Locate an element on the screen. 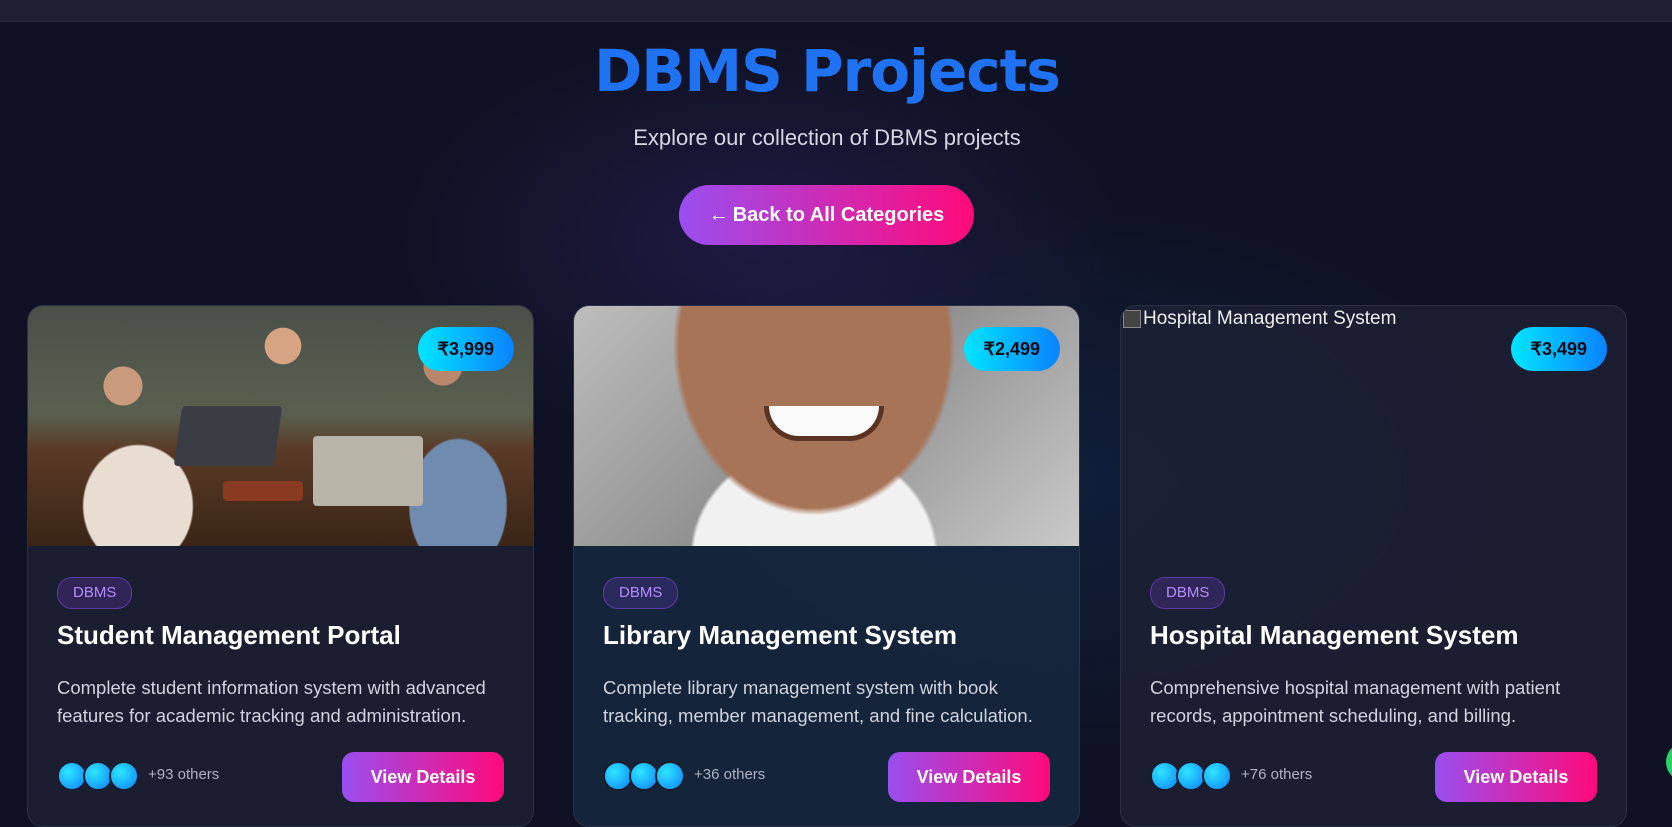 Image resolution: width=1672 pixels, height=827 pixels. project-title: Hospital Management System is located at coordinates (1334, 635).